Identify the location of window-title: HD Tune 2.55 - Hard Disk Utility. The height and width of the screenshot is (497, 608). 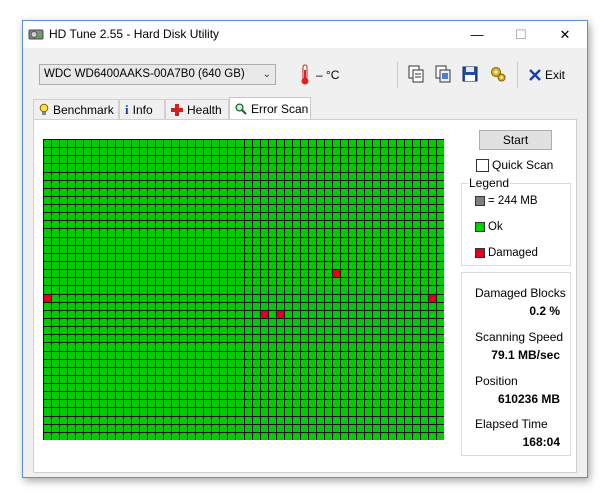
(134, 34).